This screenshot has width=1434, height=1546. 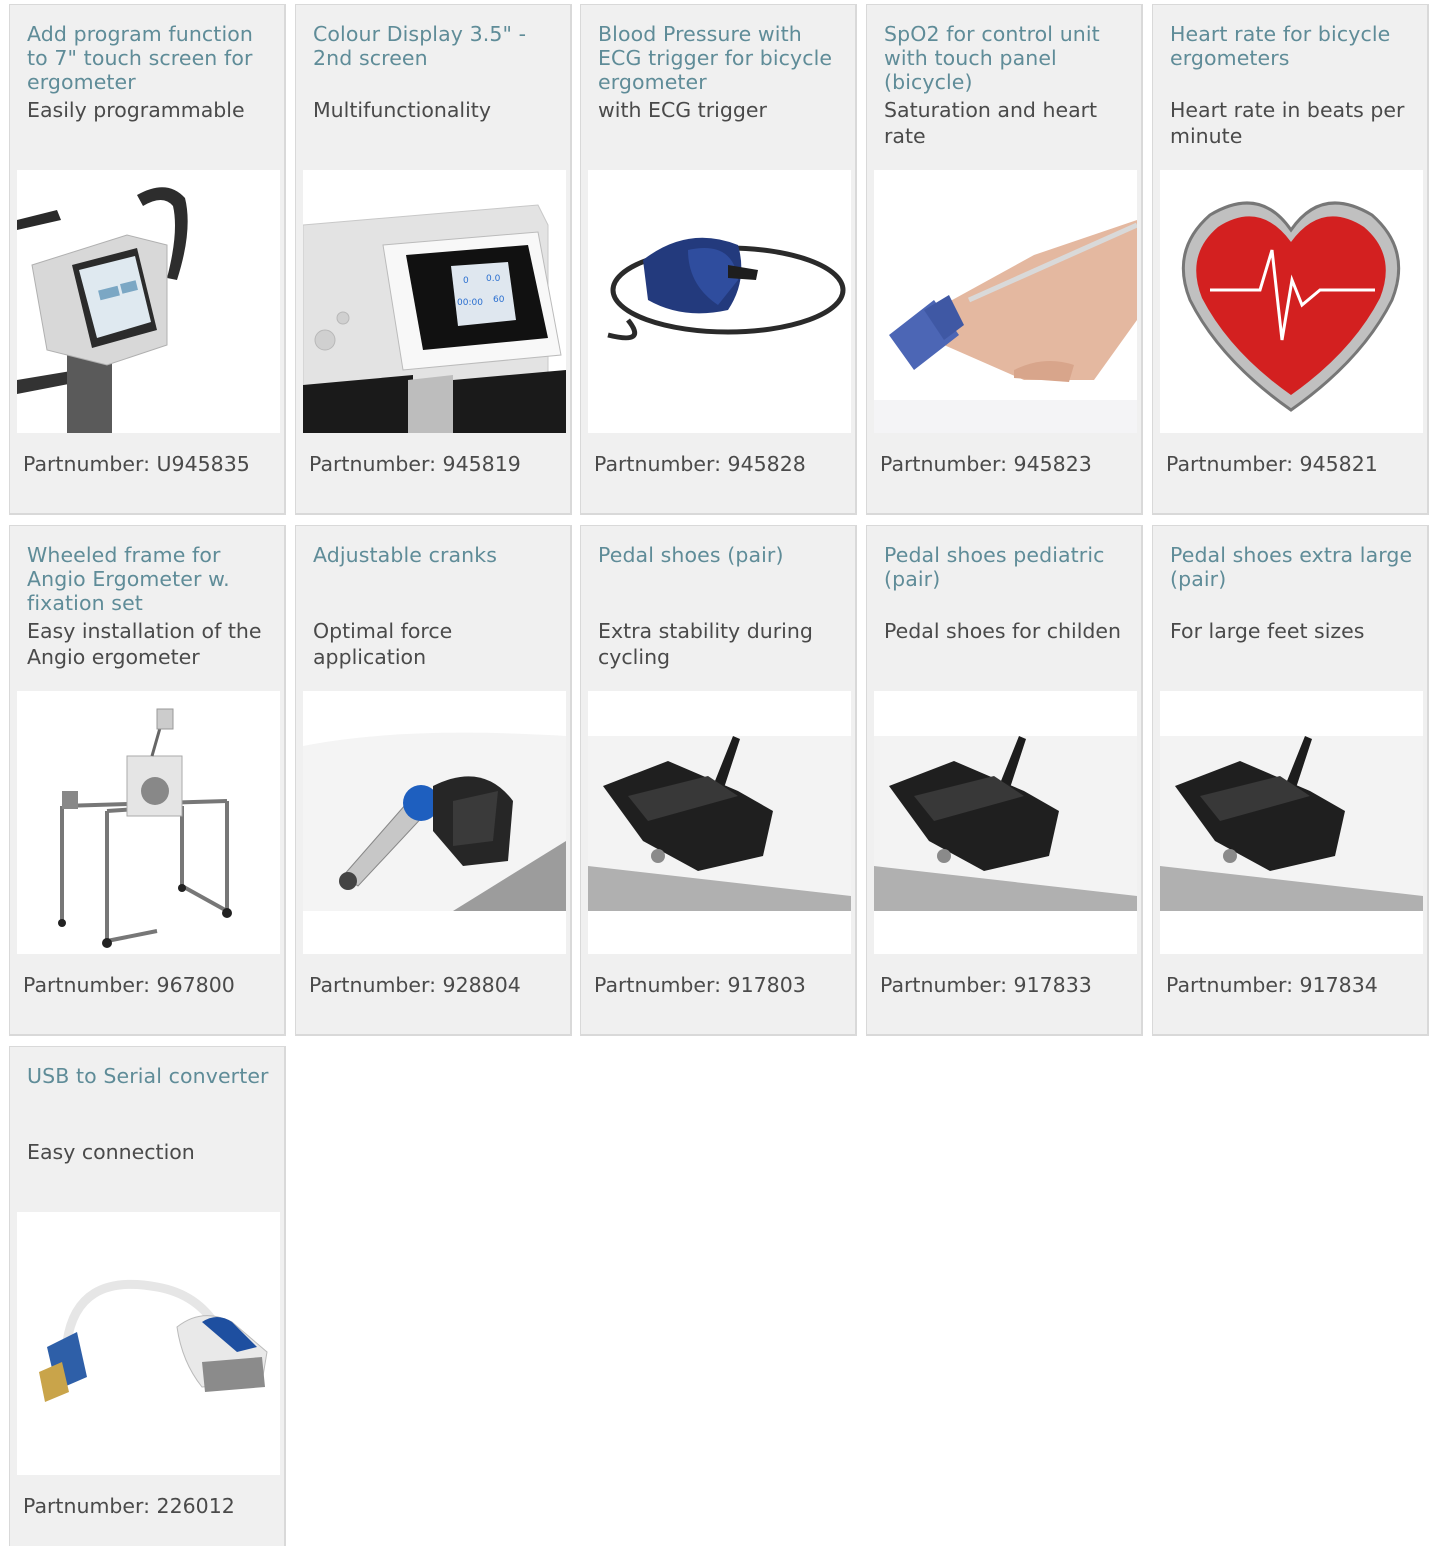 What do you see at coordinates (470, 303) in the screenshot?
I see `display-value: 00:00` at bounding box center [470, 303].